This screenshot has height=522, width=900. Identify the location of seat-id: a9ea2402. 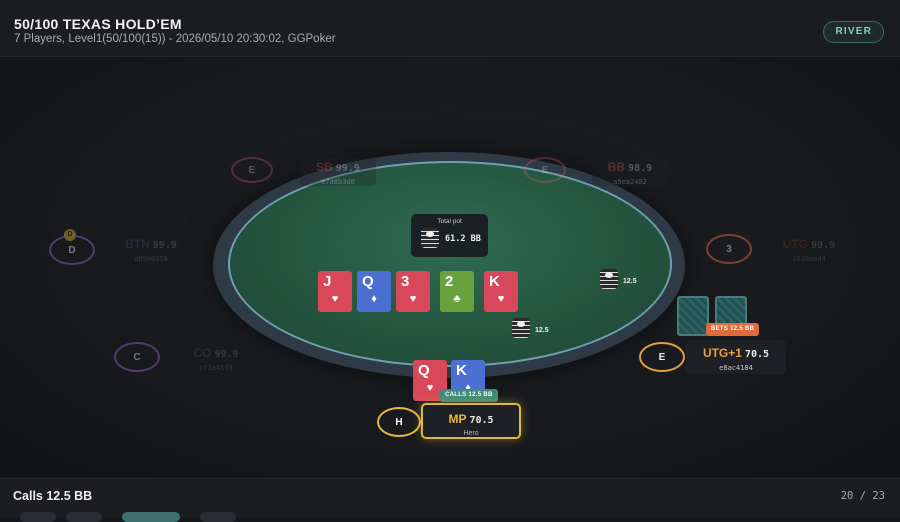
(630, 182).